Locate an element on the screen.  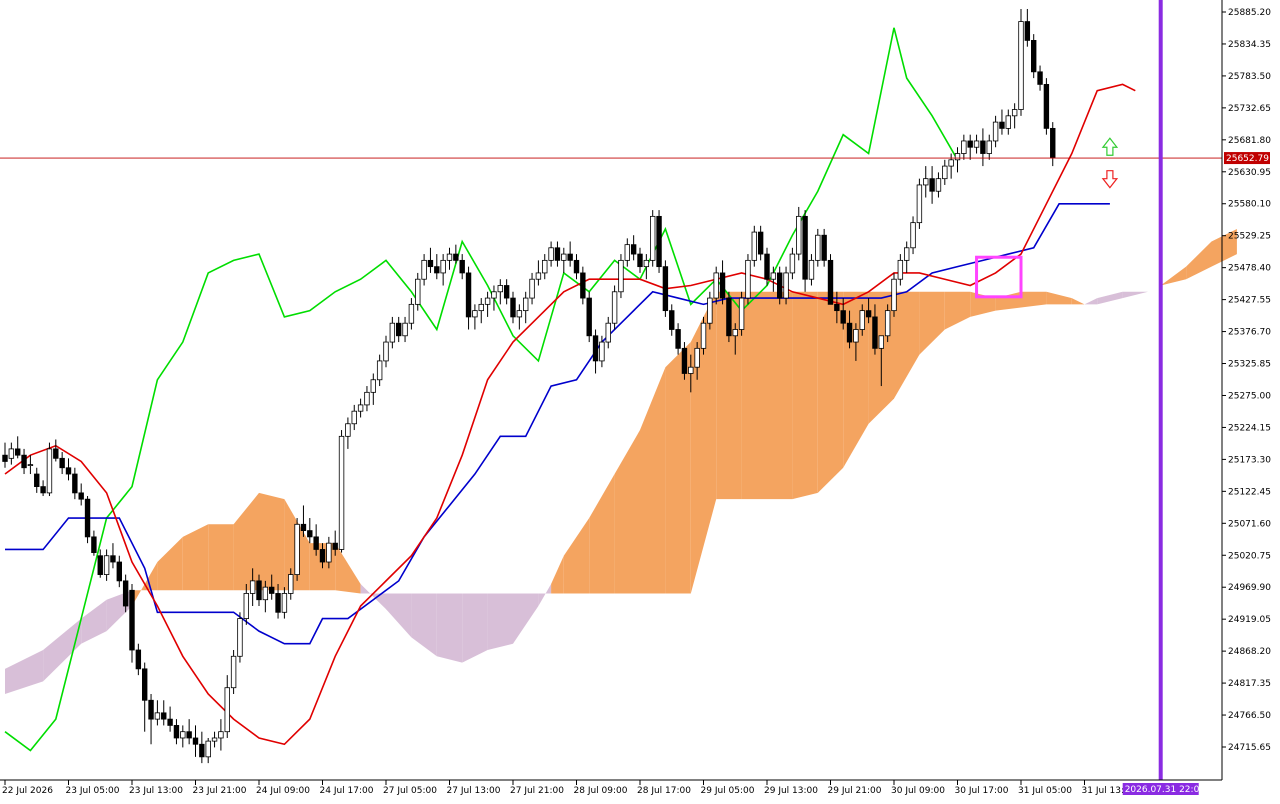
time-tick-label: 30 Jul 17:00 is located at coordinates (982, 791).